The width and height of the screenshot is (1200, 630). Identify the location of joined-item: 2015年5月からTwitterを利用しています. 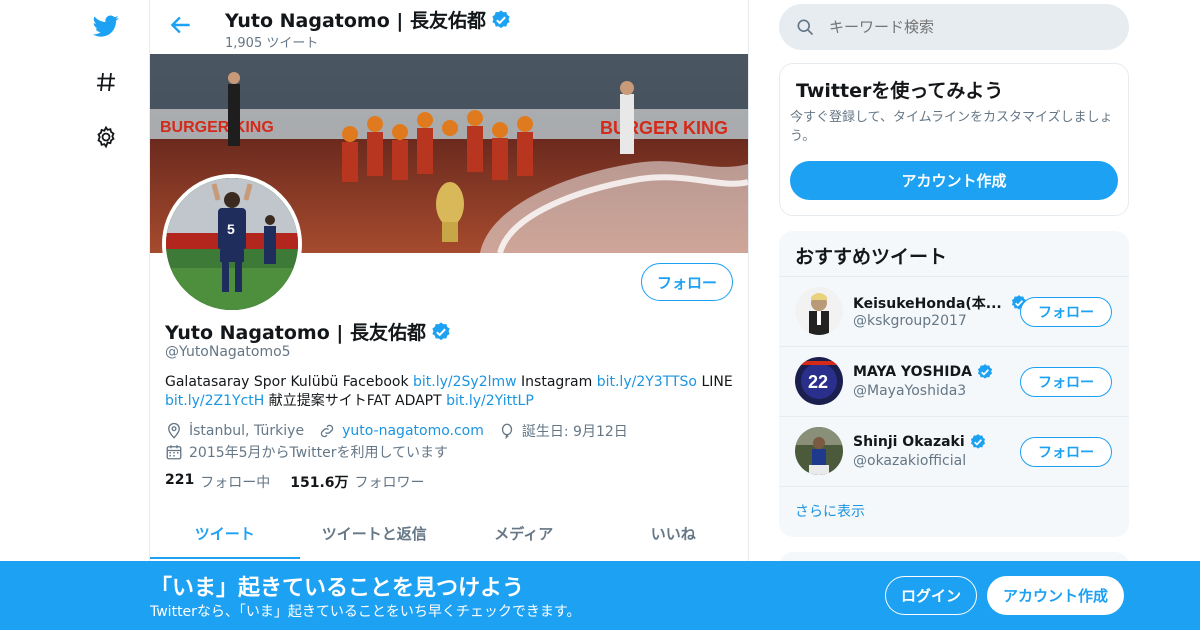
(306, 452).